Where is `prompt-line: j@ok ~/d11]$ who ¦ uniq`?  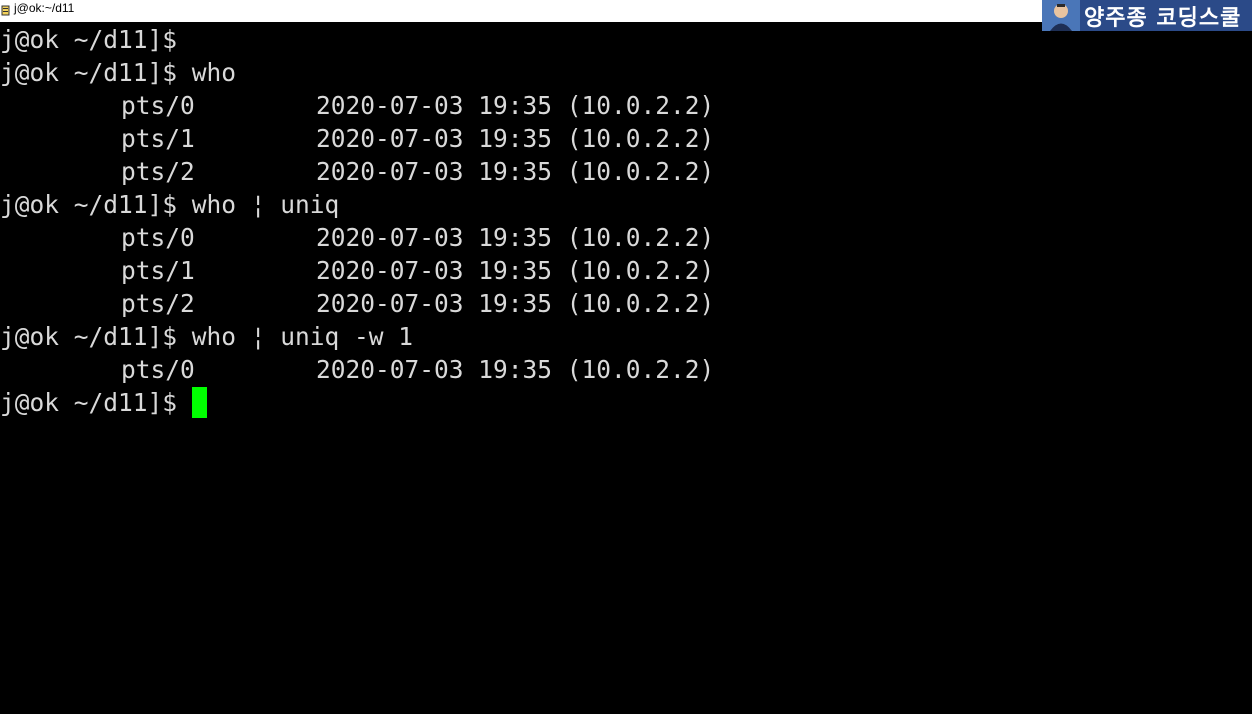 prompt-line: j@ok ~/d11]$ who ¦ uniq is located at coordinates (626, 204).